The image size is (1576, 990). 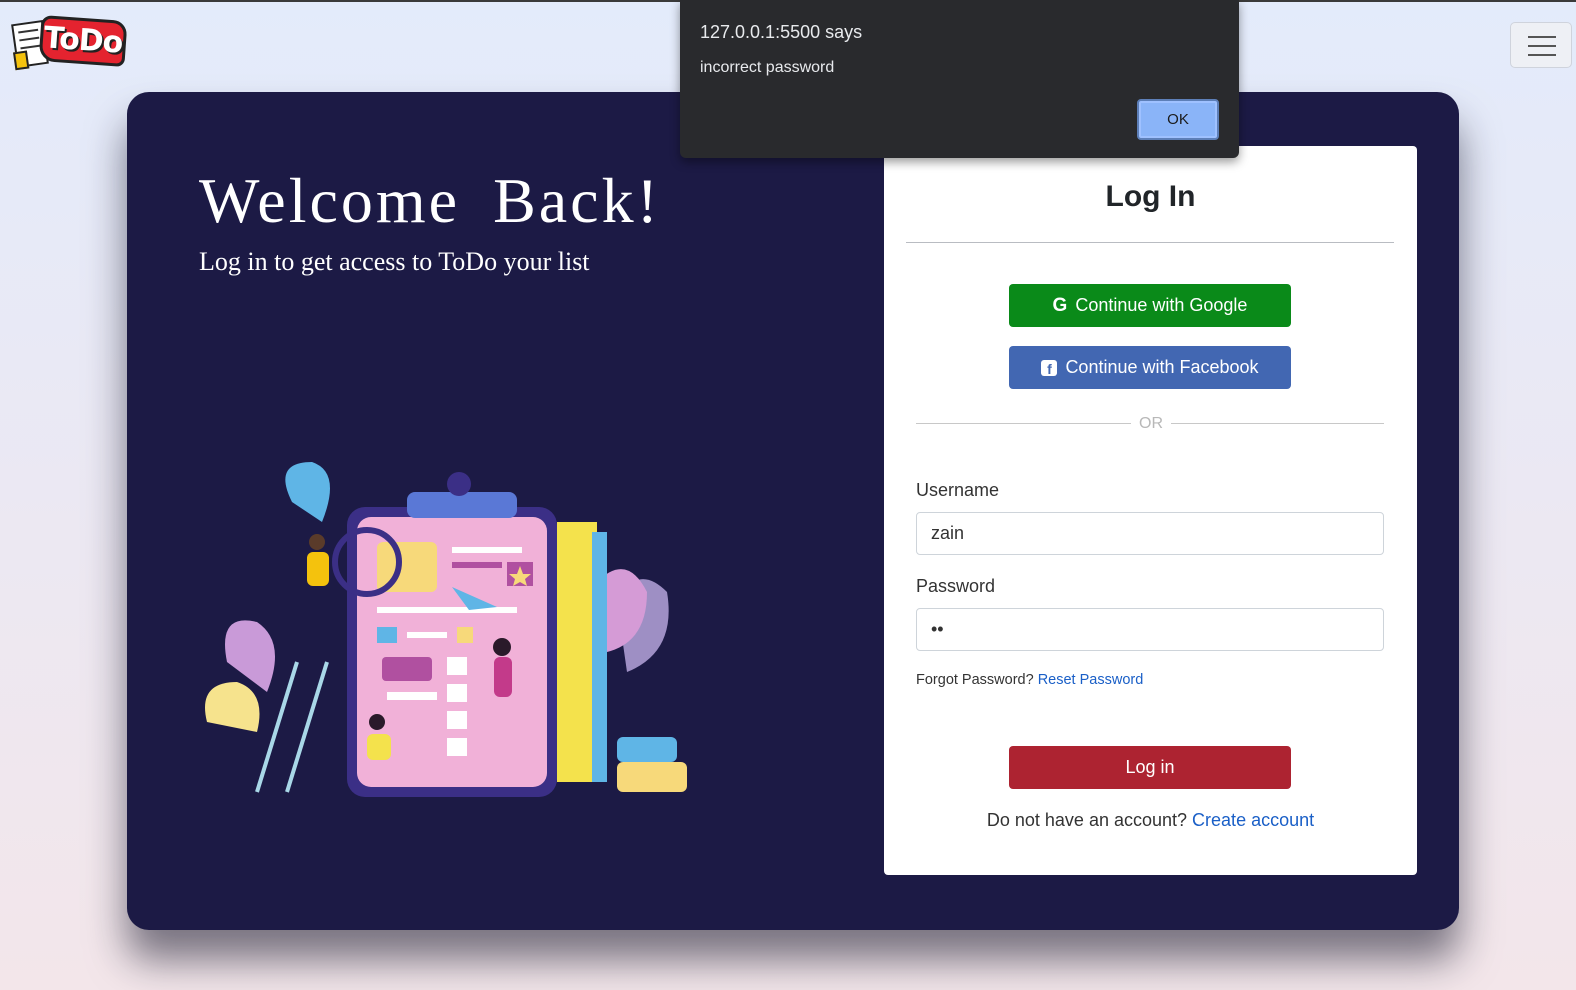 What do you see at coordinates (1150, 196) in the screenshot?
I see `login-title: Log In` at bounding box center [1150, 196].